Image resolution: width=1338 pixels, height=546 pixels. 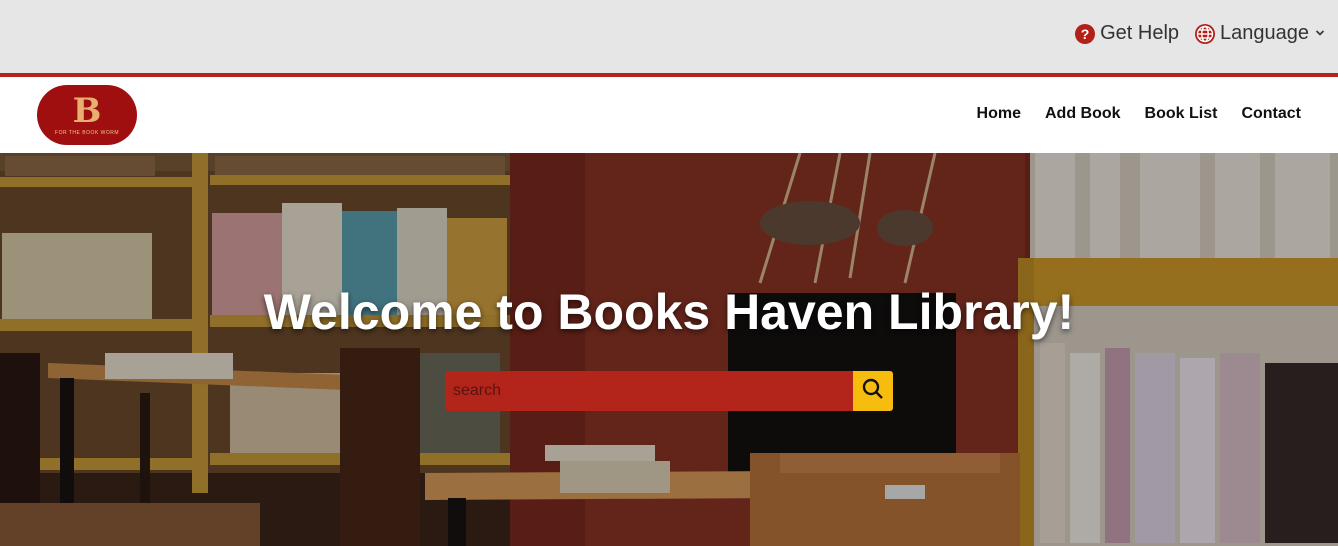 I want to click on globe-icon, so click(x=1205, y=33).